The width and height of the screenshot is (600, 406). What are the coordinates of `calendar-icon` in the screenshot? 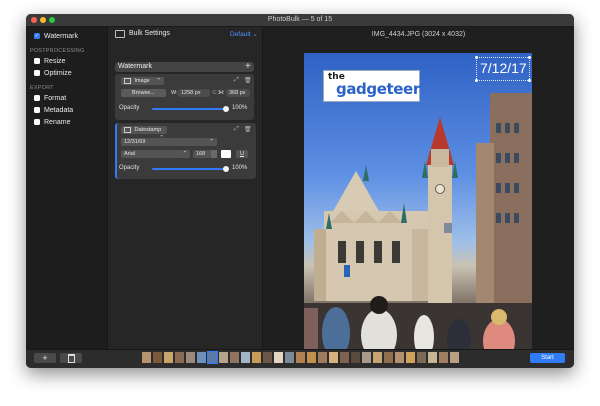 It's located at (127, 129).